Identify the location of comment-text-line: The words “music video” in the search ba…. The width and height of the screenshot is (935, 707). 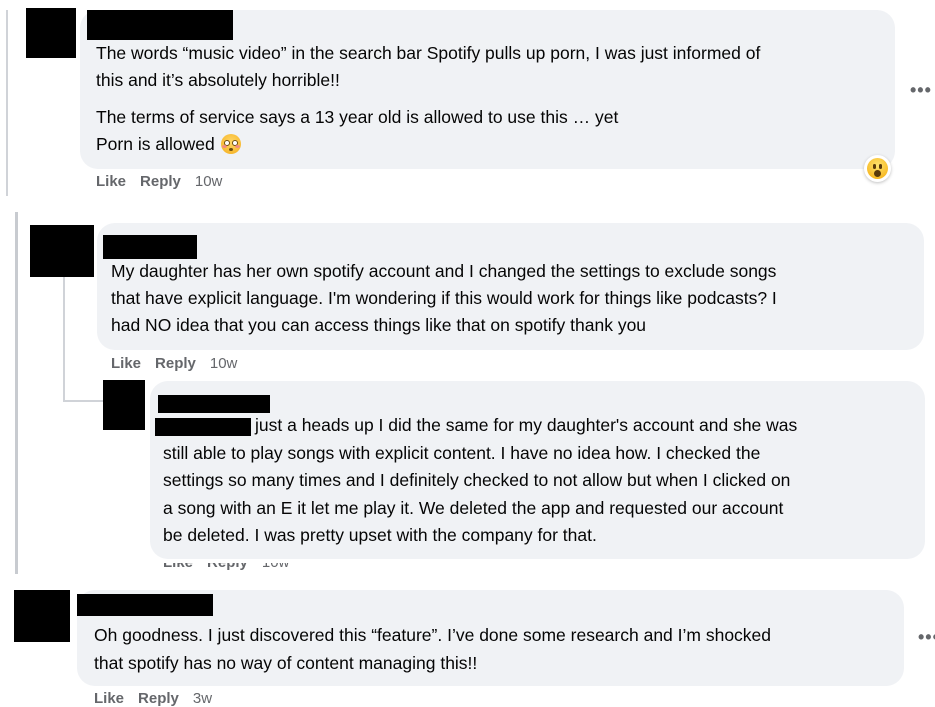
(428, 53).